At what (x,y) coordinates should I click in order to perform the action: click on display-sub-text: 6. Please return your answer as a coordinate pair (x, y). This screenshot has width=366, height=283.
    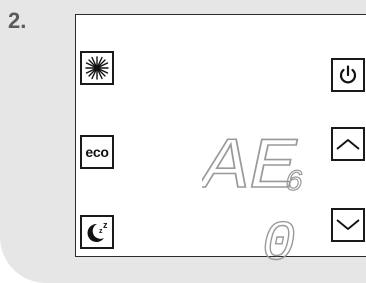
    Looking at the image, I should click on (294, 179).